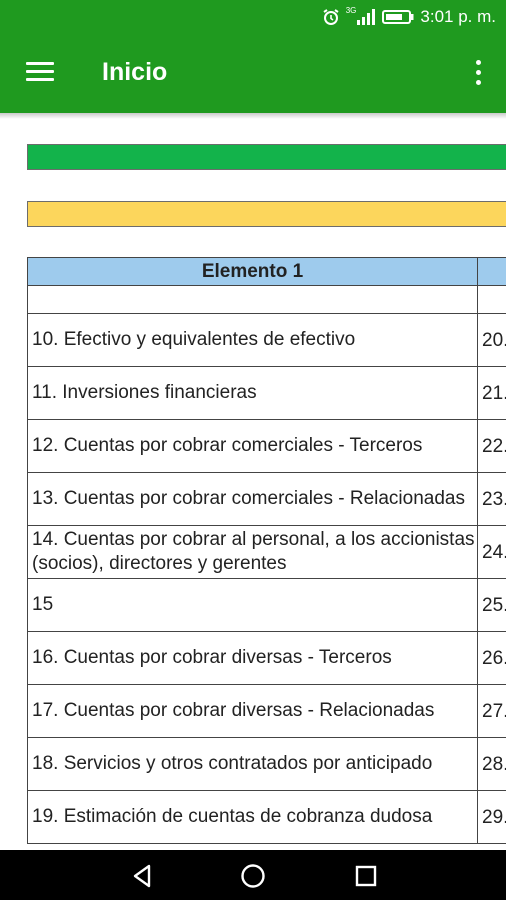  I want to click on status-icons: 3G 3:01 p. m., so click(409, 16).